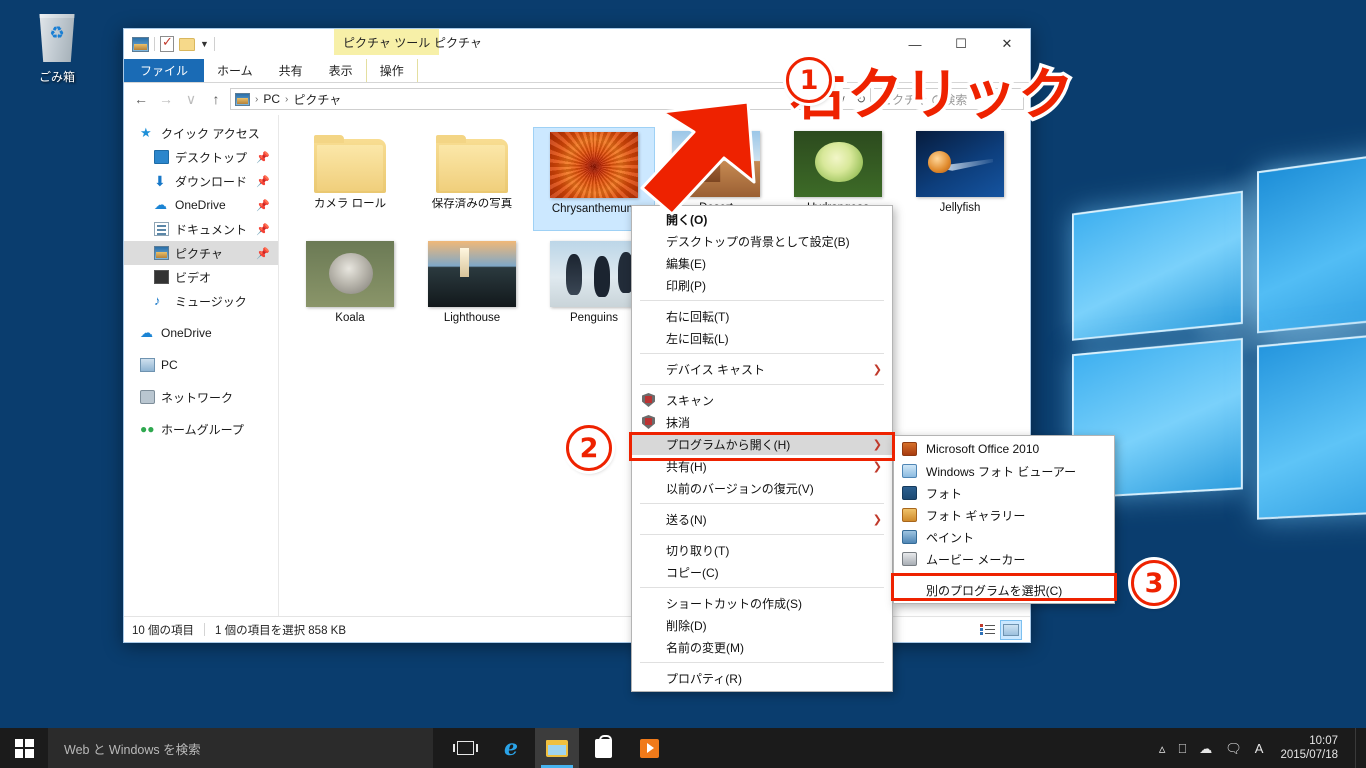  What do you see at coordinates (1007, 44) in the screenshot?
I see `close-button: ✕` at bounding box center [1007, 44].